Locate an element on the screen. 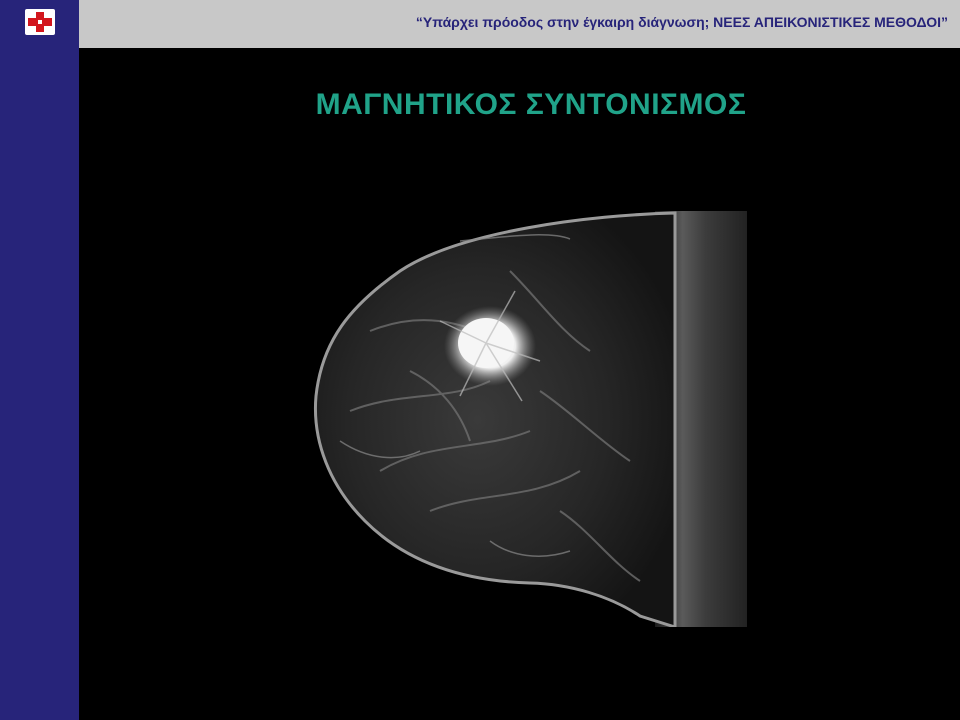 The width and height of the screenshot is (960, 720). red-cross-logo-icon is located at coordinates (39, 24).